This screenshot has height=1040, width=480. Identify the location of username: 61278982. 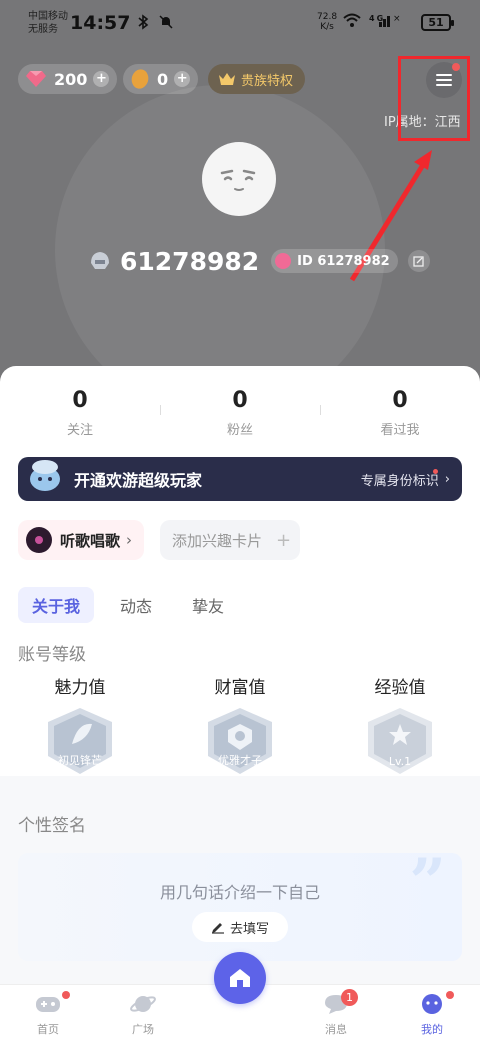
(190, 261).